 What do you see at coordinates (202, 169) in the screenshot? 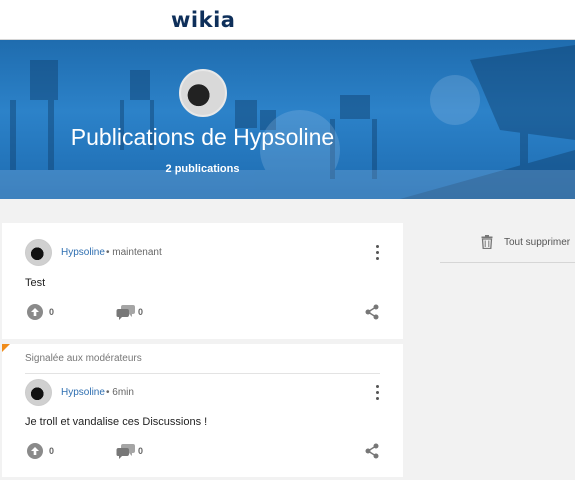
I see `publication-count: 2 publications` at bounding box center [202, 169].